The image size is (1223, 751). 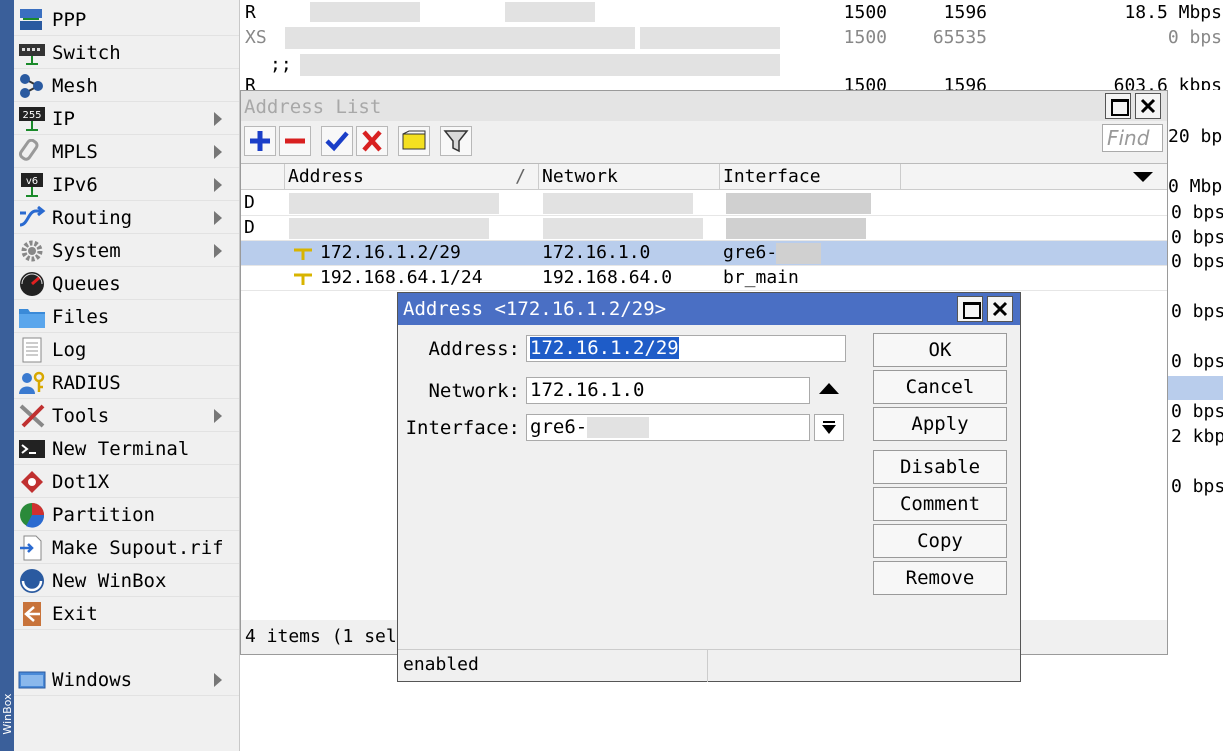 What do you see at coordinates (456, 141) in the screenshot?
I see `filter-button` at bounding box center [456, 141].